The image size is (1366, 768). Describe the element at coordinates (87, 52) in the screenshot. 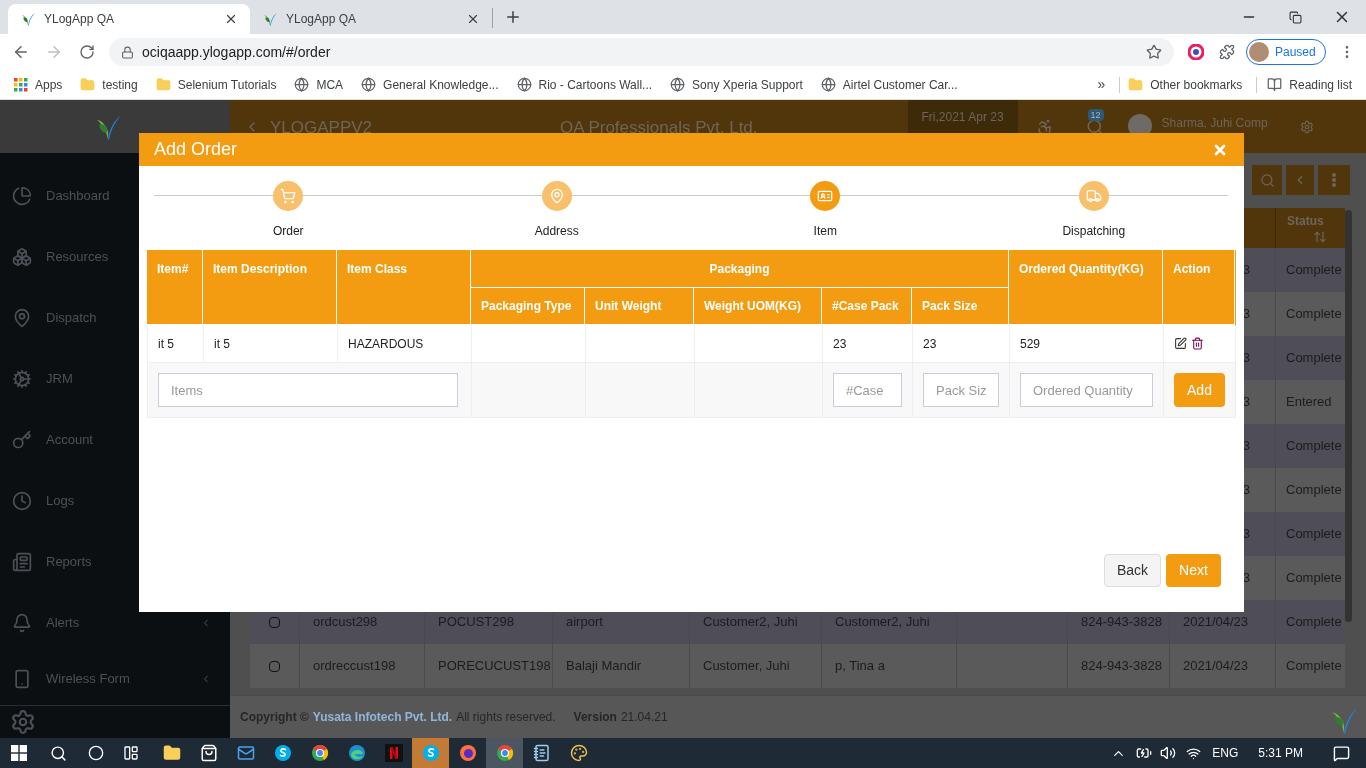

I see `reload-icon` at that location.